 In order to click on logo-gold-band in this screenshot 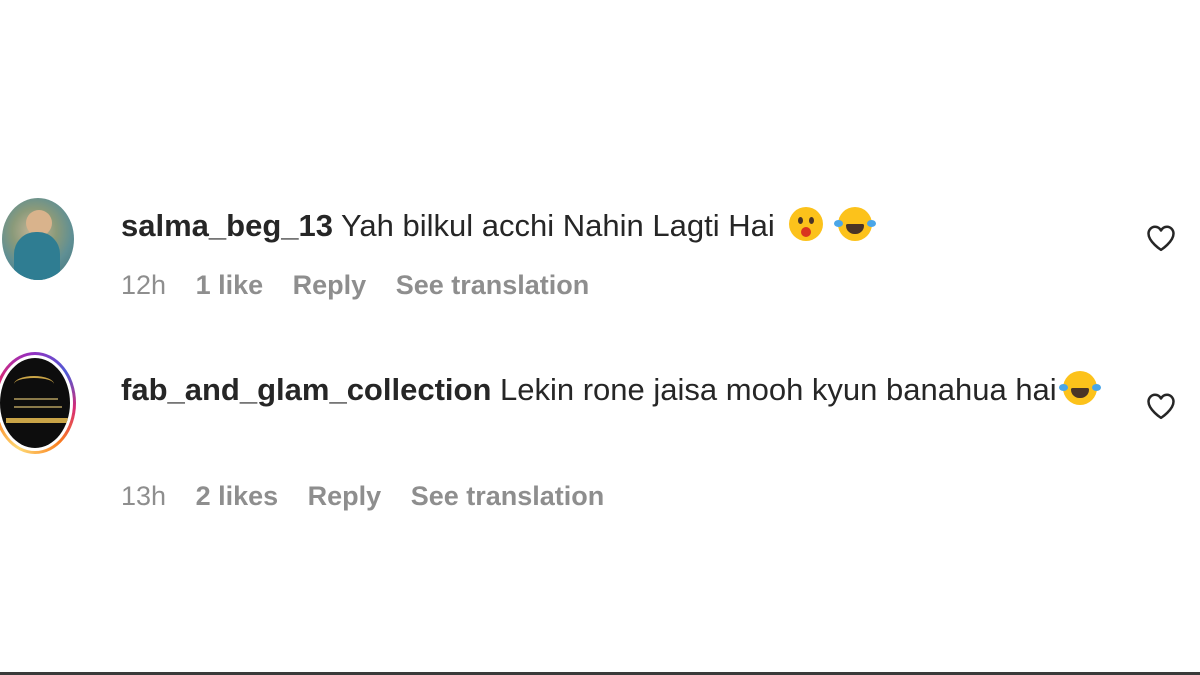, I will do `click(37, 420)`.